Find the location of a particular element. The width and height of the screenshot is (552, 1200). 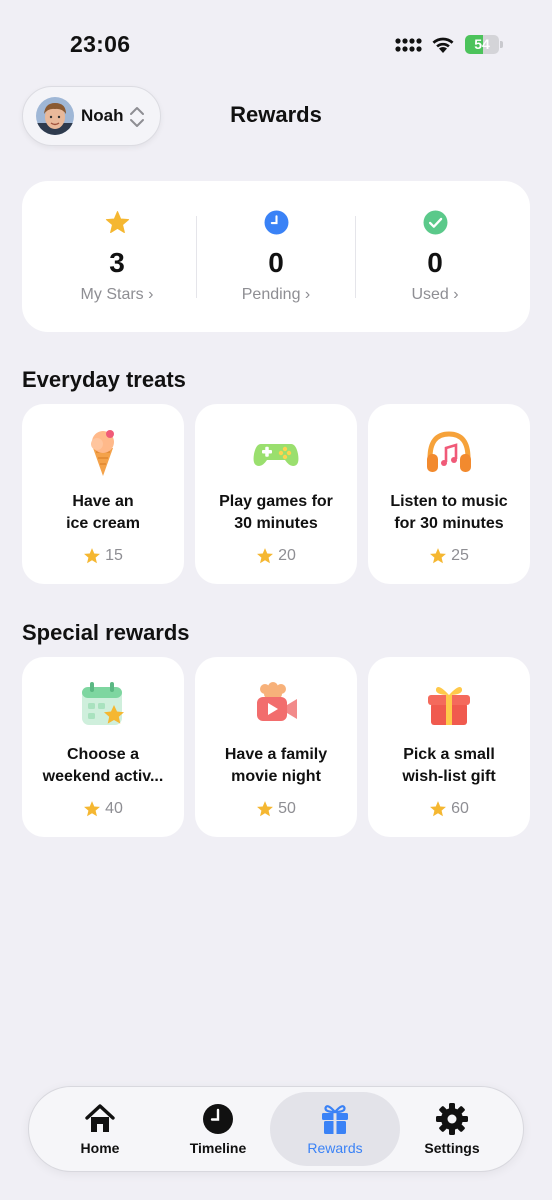

stars-summary-card: 3 My Stars › 0 Pending › 0 Used › is located at coordinates (276, 256).